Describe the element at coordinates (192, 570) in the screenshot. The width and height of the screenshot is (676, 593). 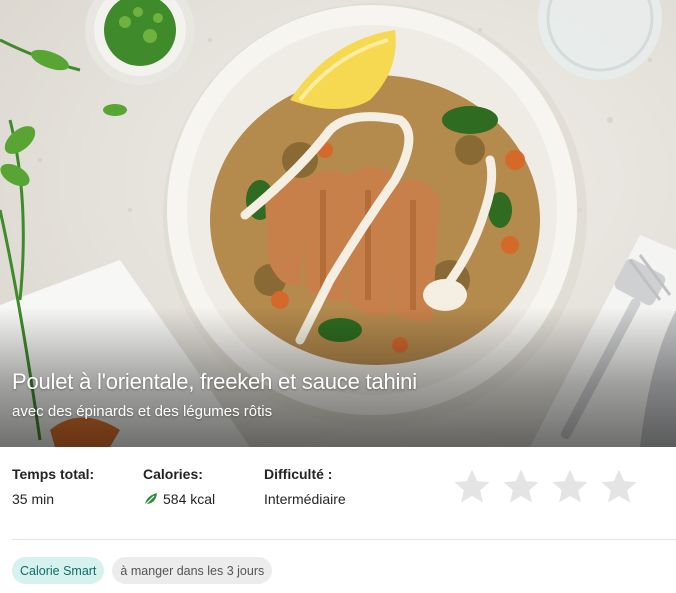
I see `tag-eat-within-3-days: à manger dans les 3 jours` at that location.